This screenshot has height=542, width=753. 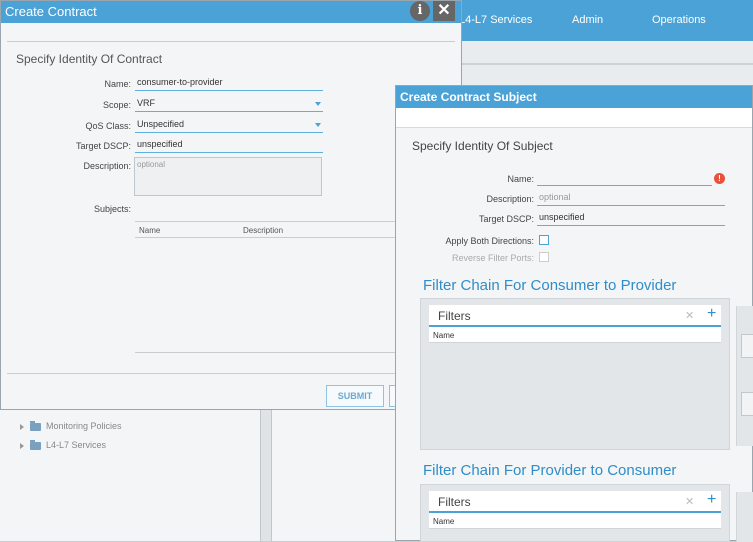 I want to click on reverse-filter-label: Reverse Filter Ports:, so click(x=492, y=258).